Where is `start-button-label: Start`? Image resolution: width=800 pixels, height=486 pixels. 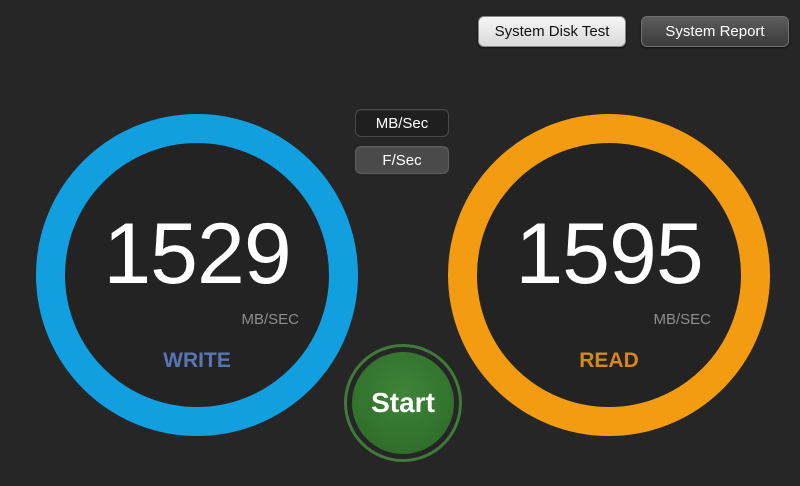 start-button-label: Start is located at coordinates (403, 403).